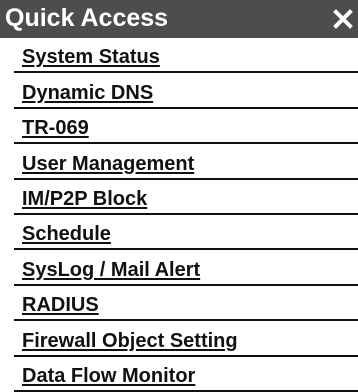 The width and height of the screenshot is (358, 392). What do you see at coordinates (186, 91) in the screenshot?
I see `menu-item-dynamic-dns: Dynamic DNS` at bounding box center [186, 91].